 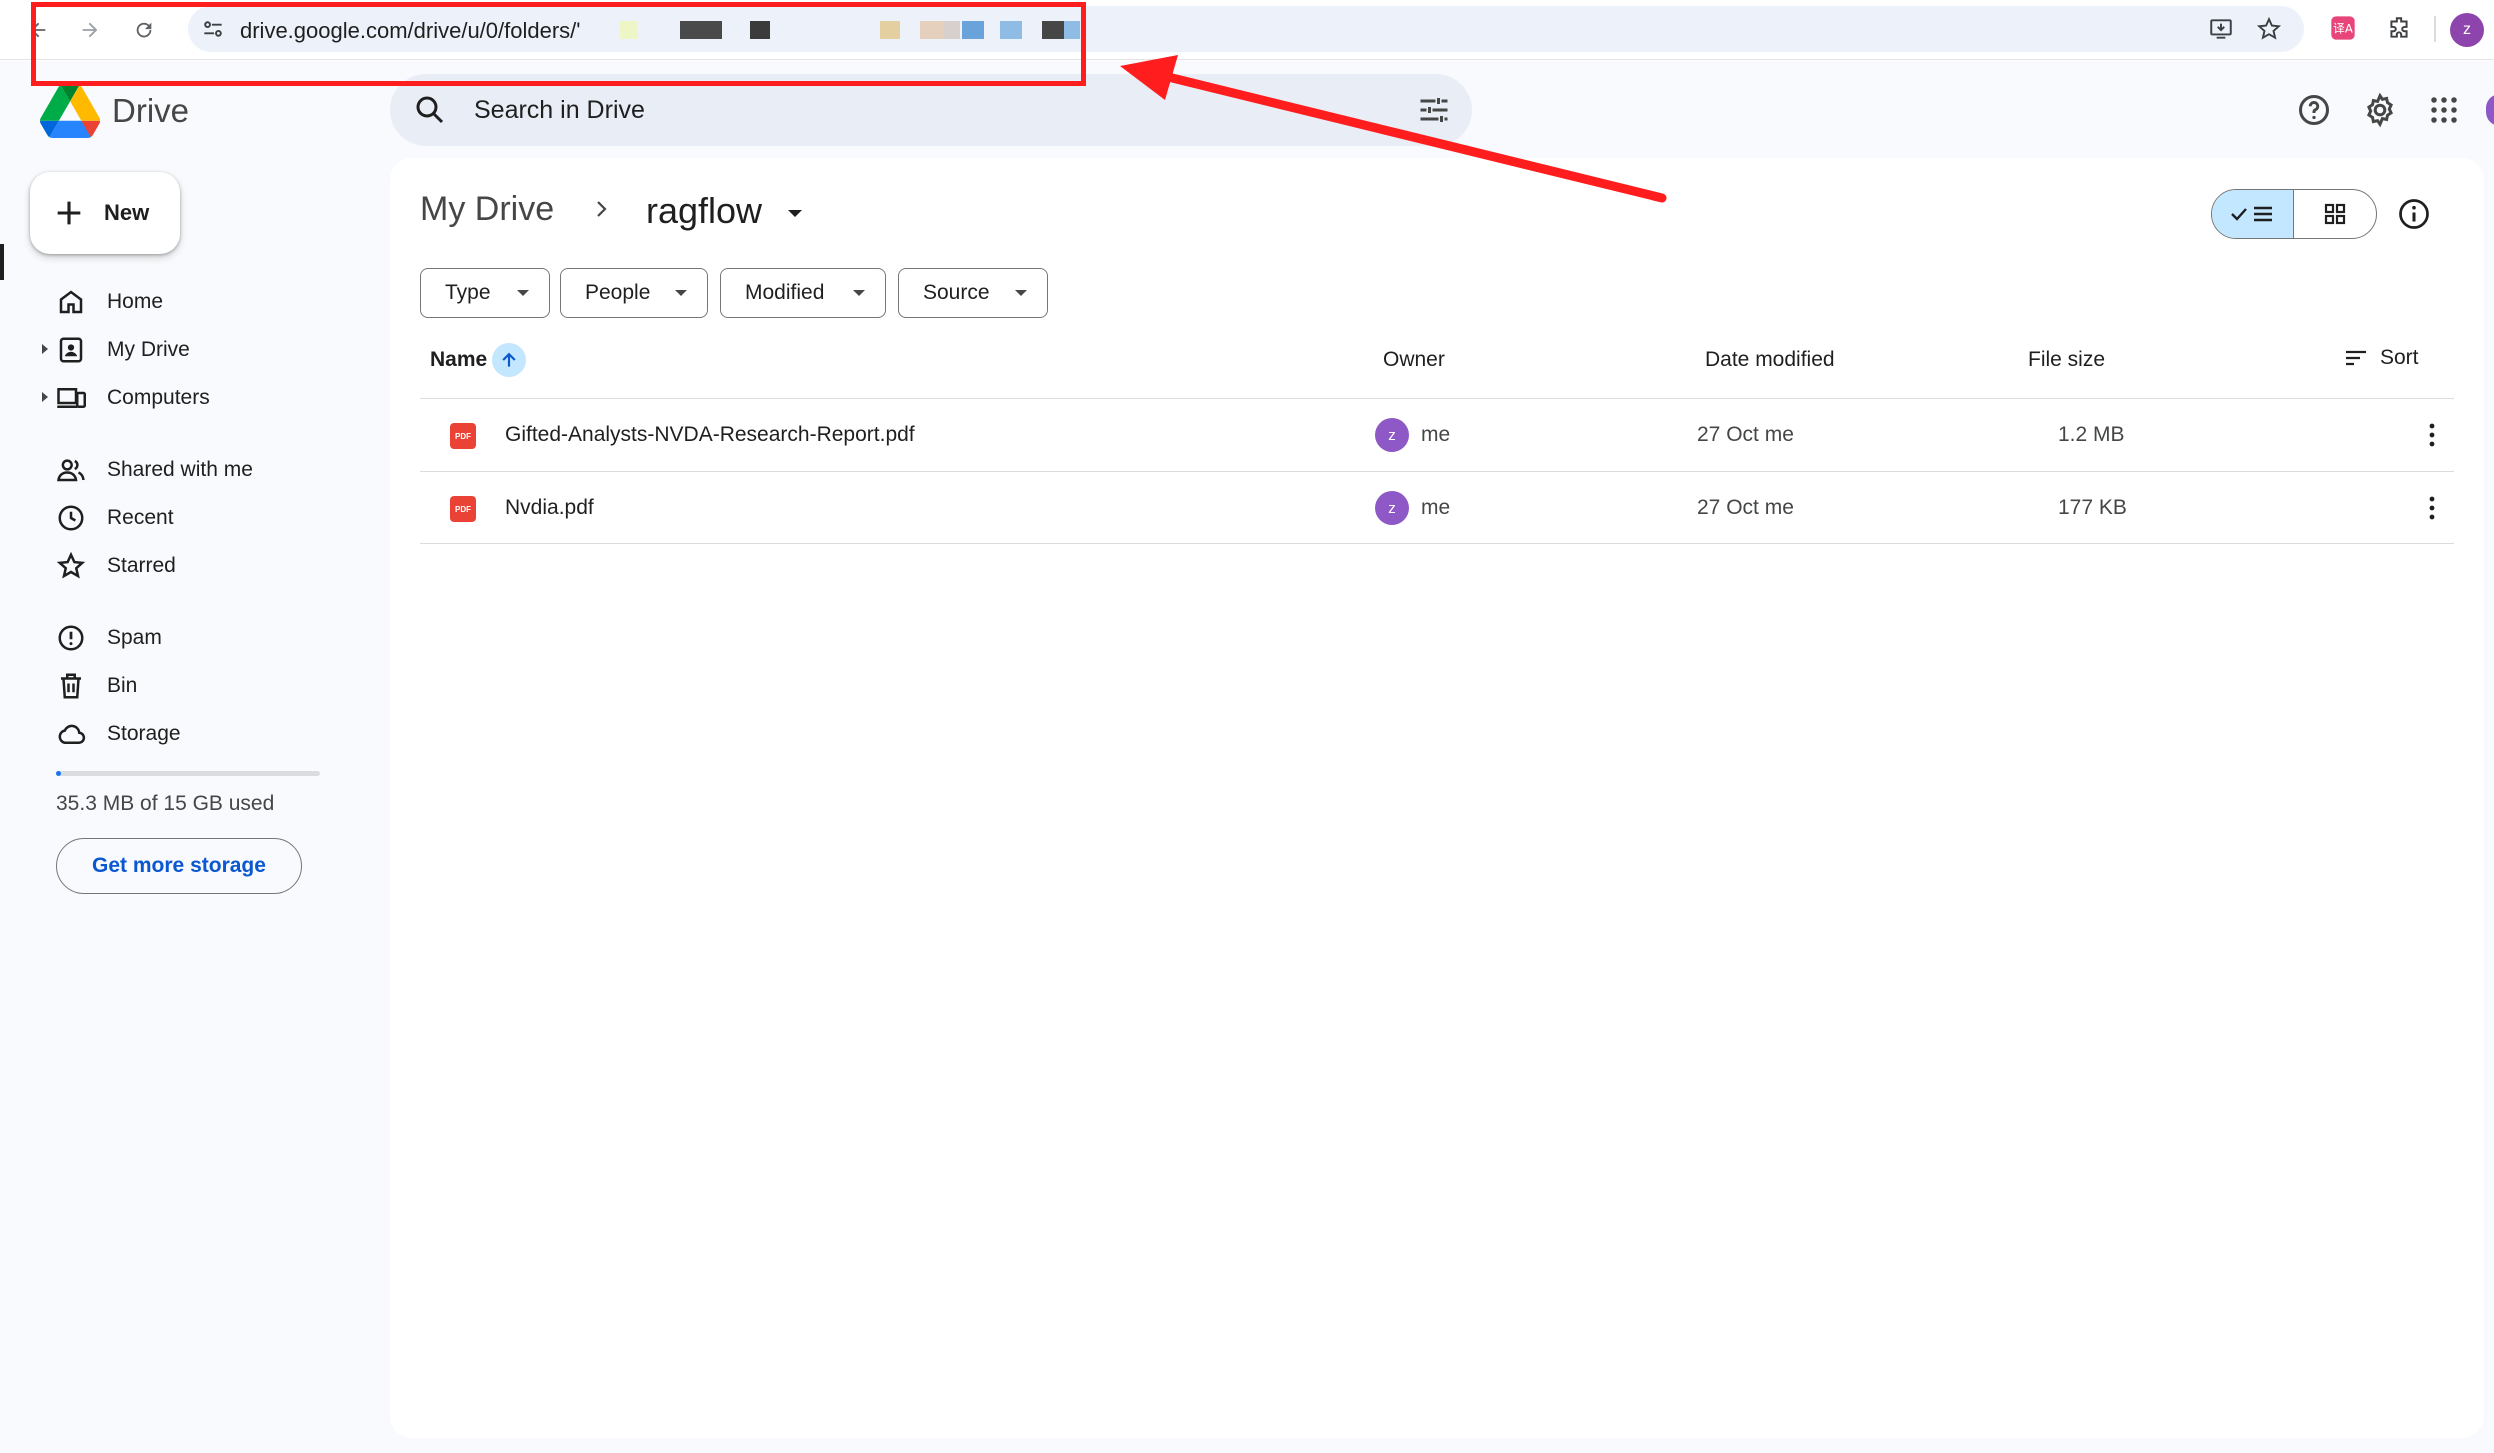 I want to click on table-row: PDF Nvdia.pdf z me 27 Oct me 177 KB, so click(x=1437, y=508).